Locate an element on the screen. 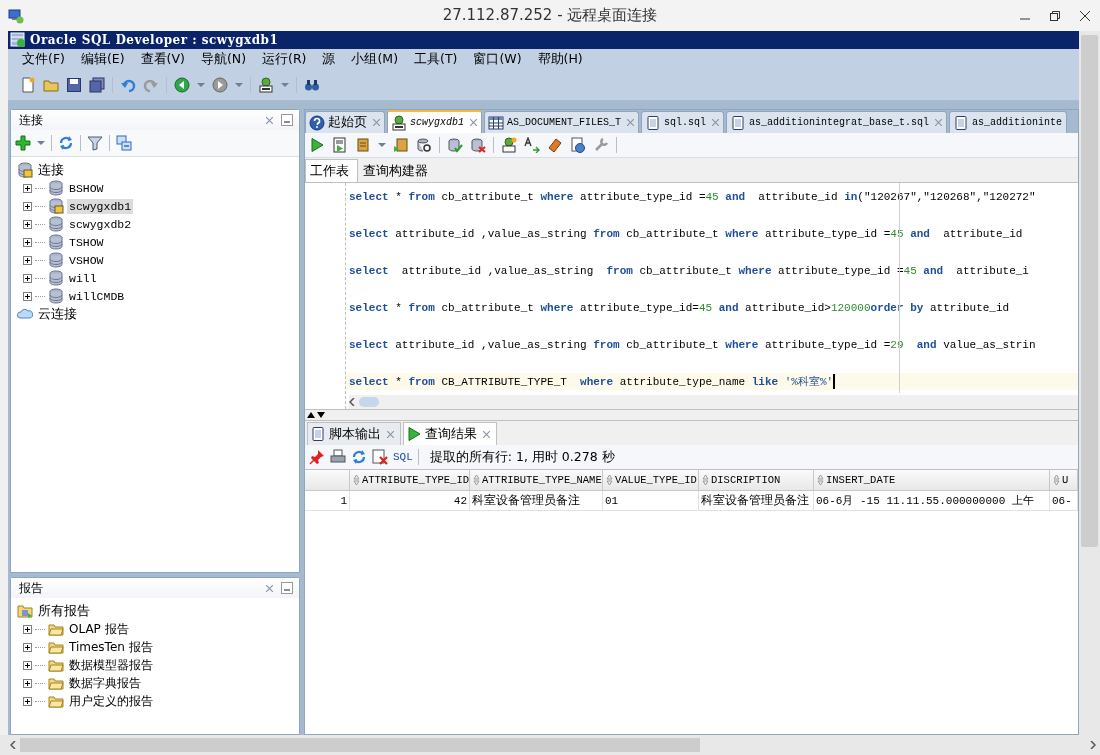 The width and height of the screenshot is (1100, 755). pin-icon is located at coordinates (317, 457).